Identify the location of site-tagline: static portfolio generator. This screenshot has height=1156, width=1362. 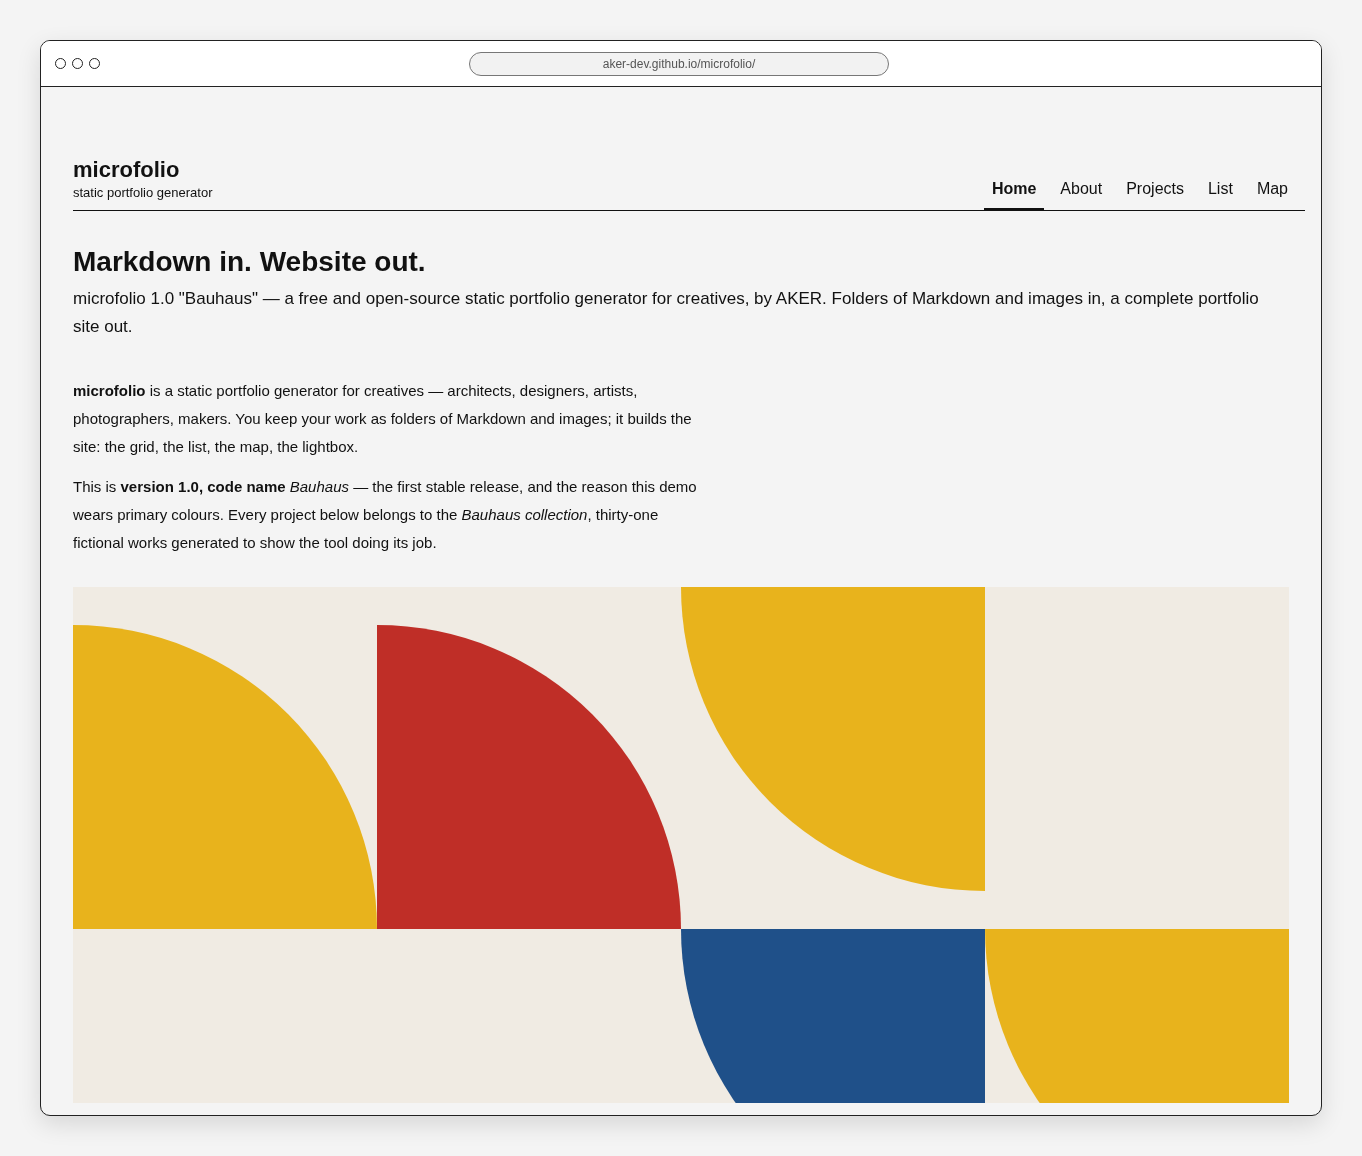
(143, 192).